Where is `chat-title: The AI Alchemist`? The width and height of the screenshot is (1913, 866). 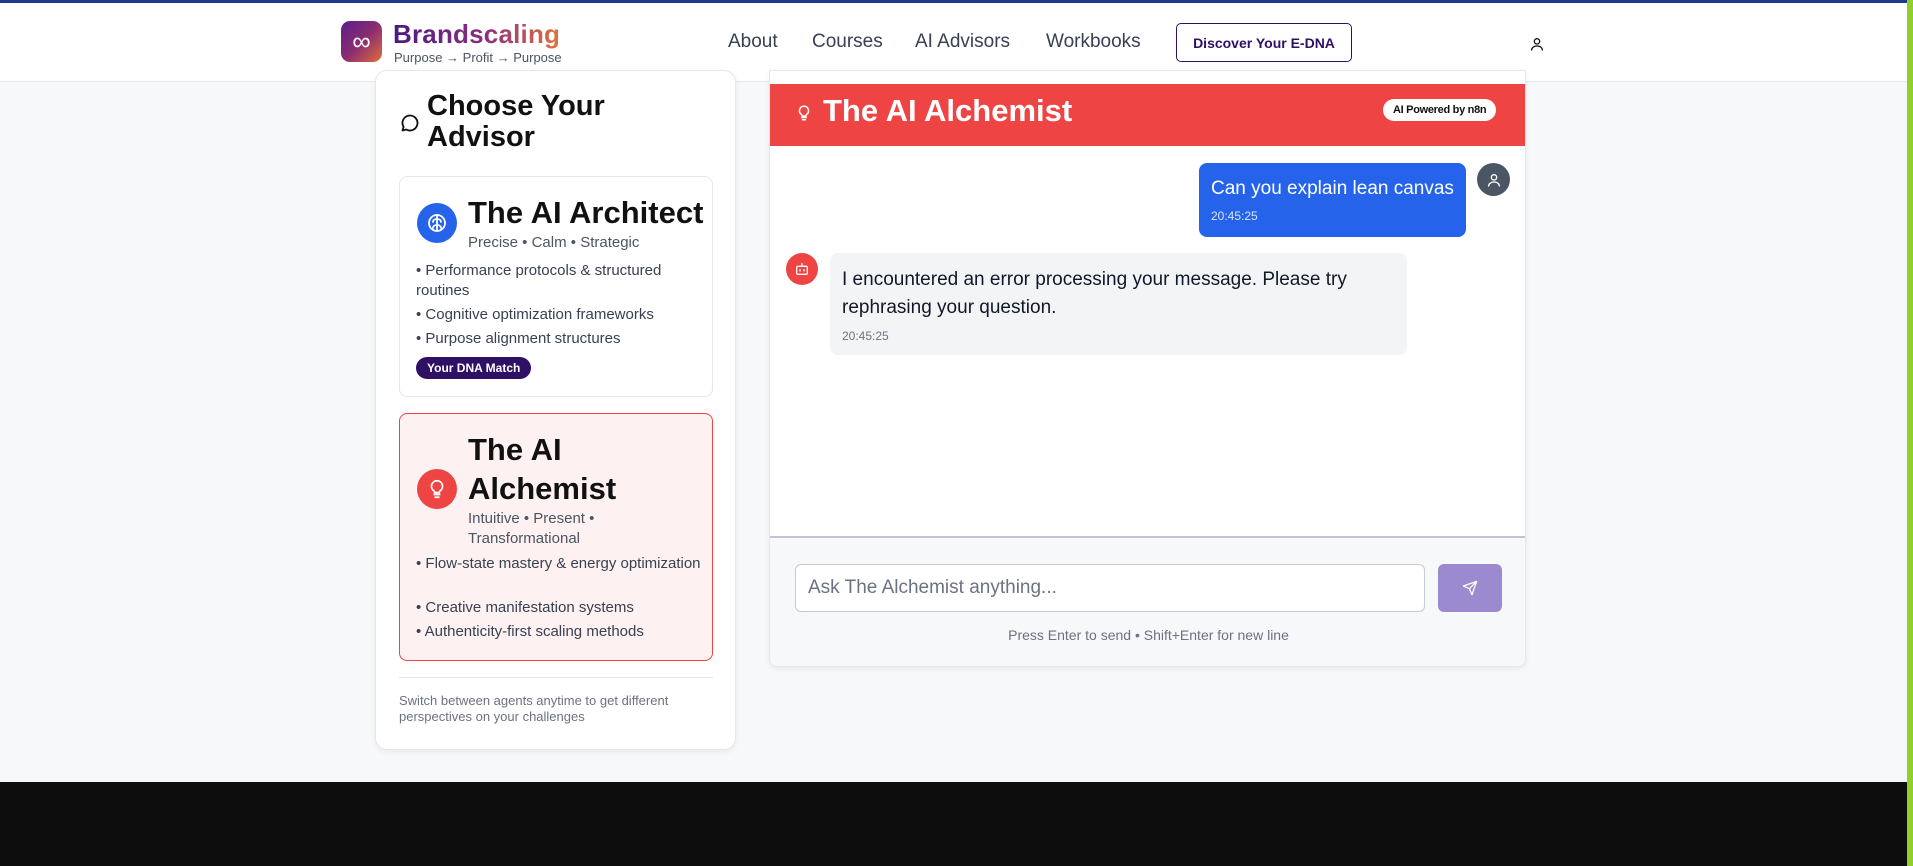
chat-title: The AI Alchemist is located at coordinates (948, 110).